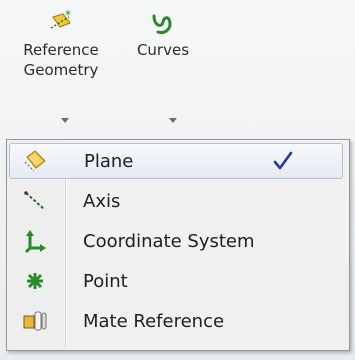  What do you see at coordinates (61, 23) in the screenshot?
I see `reference-geometry-icon: *` at bounding box center [61, 23].